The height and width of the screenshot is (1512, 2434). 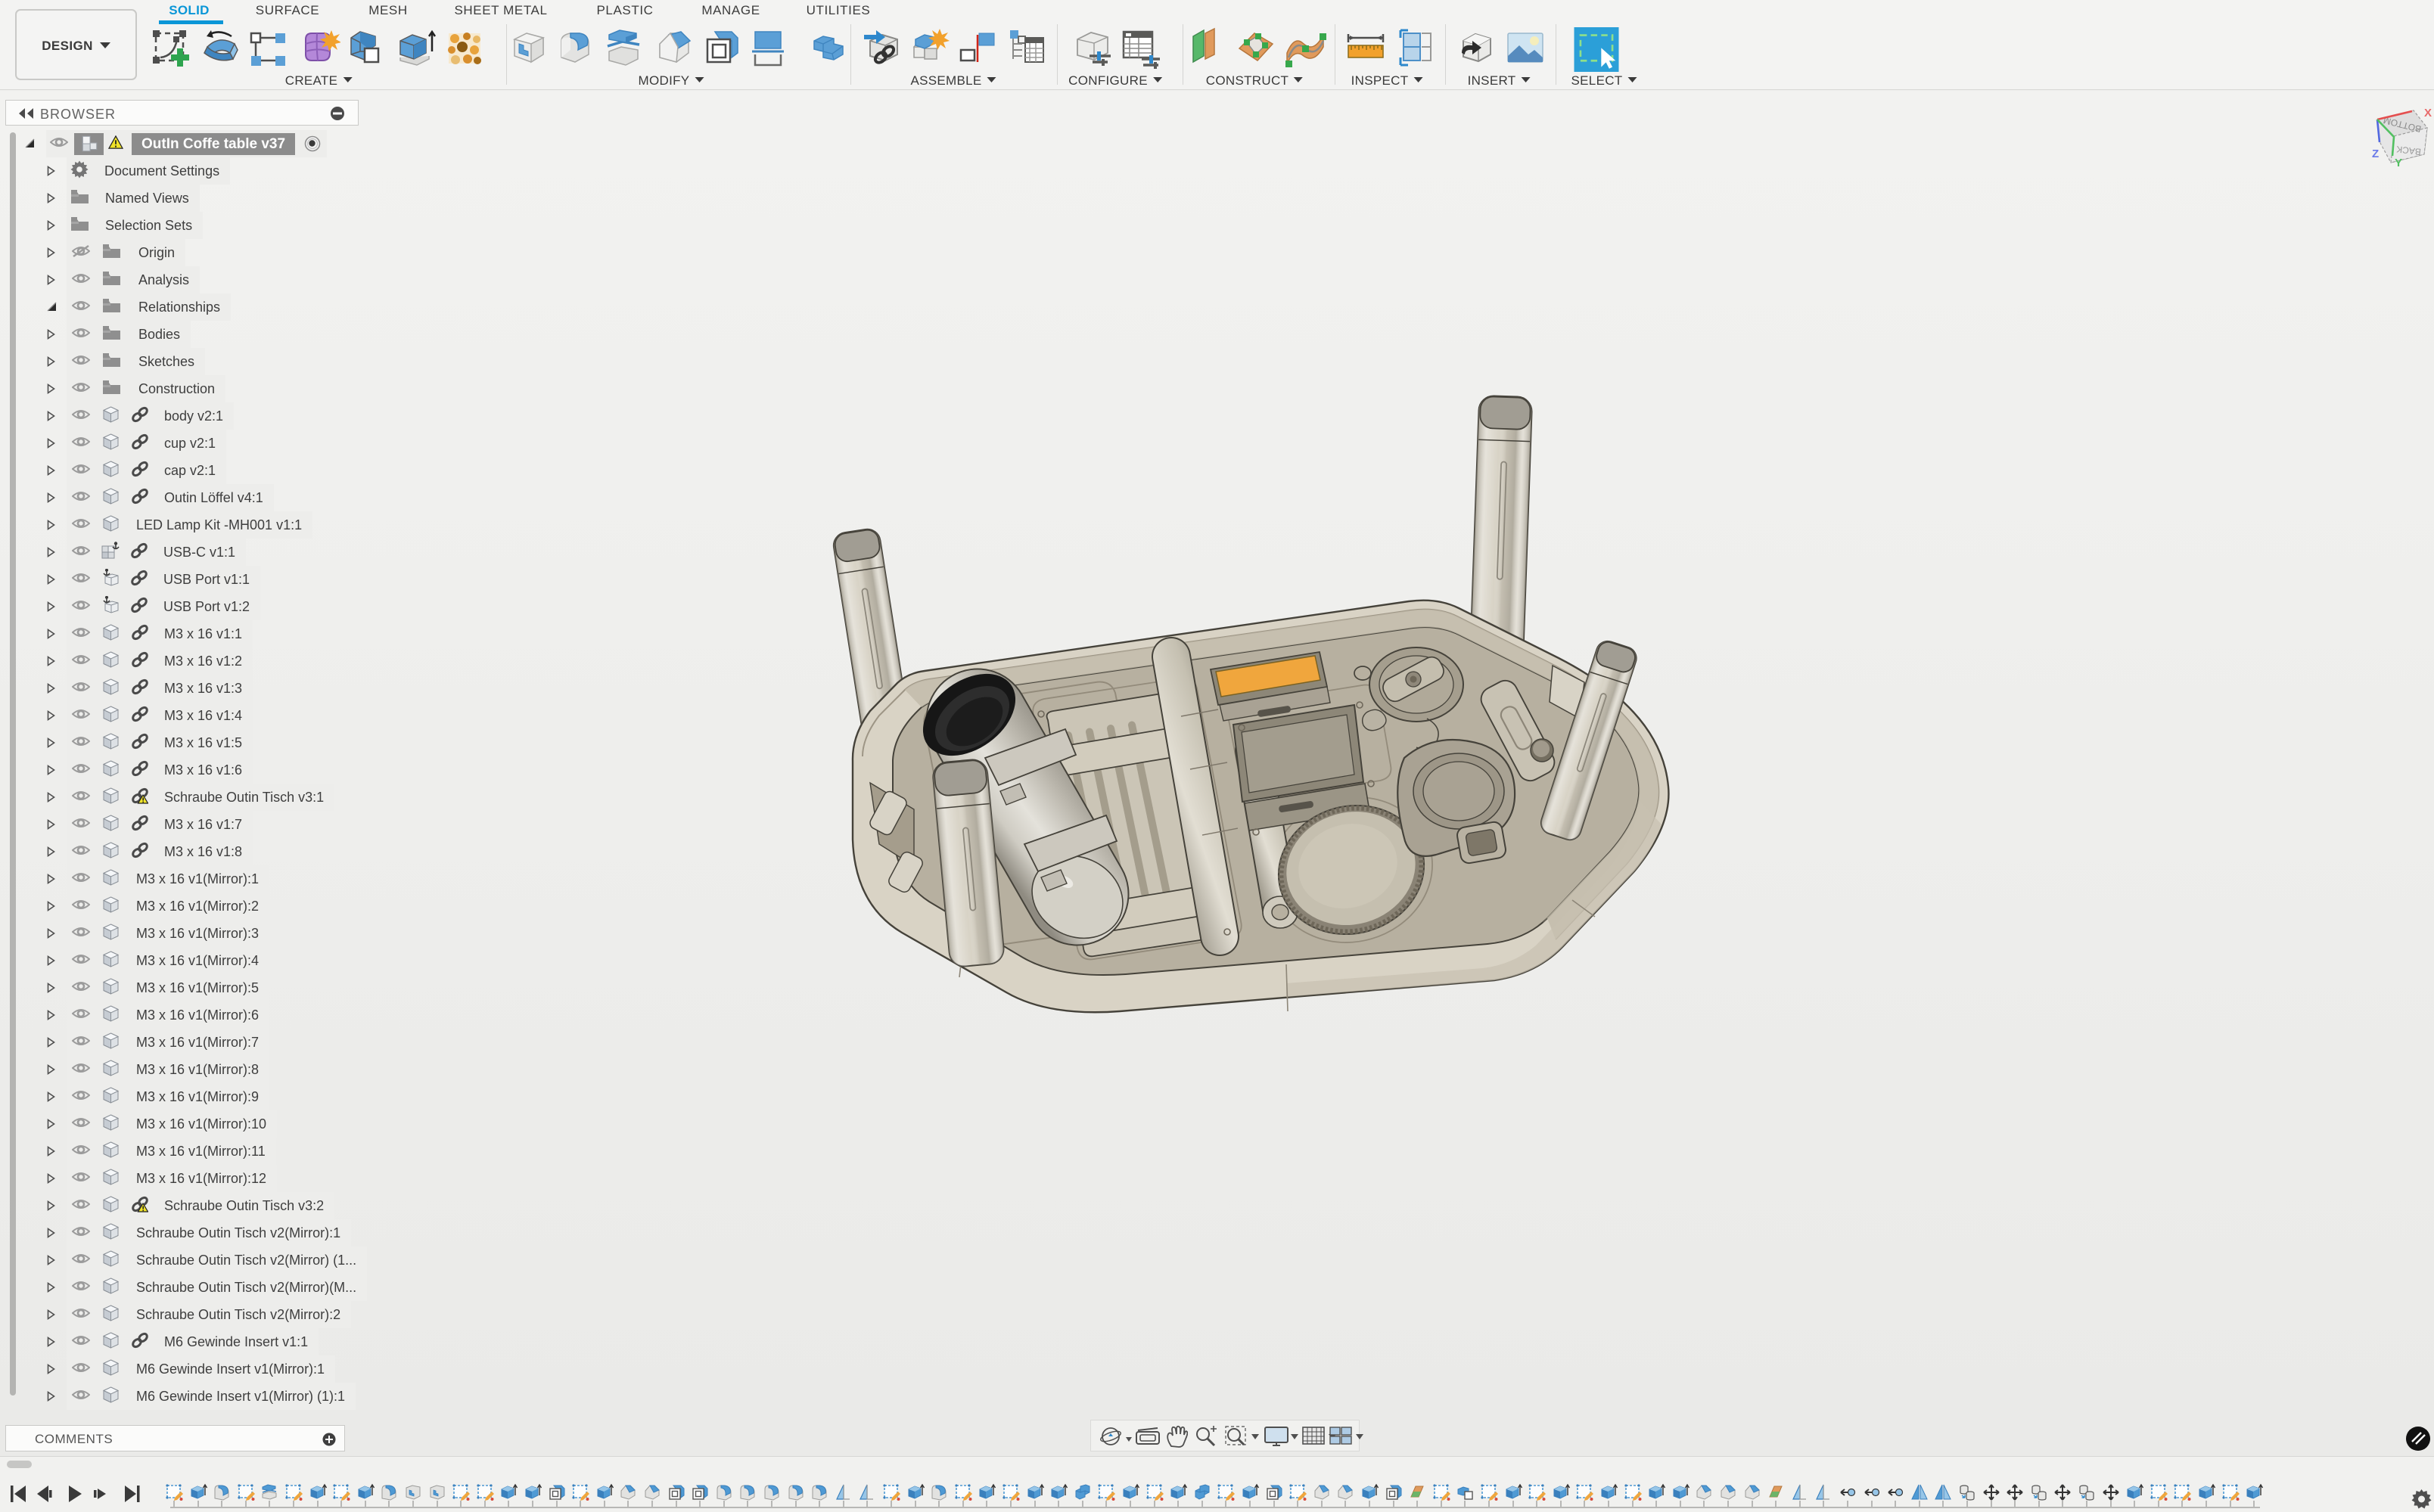 What do you see at coordinates (2375, 153) in the screenshot?
I see `svg-text: Z` at bounding box center [2375, 153].